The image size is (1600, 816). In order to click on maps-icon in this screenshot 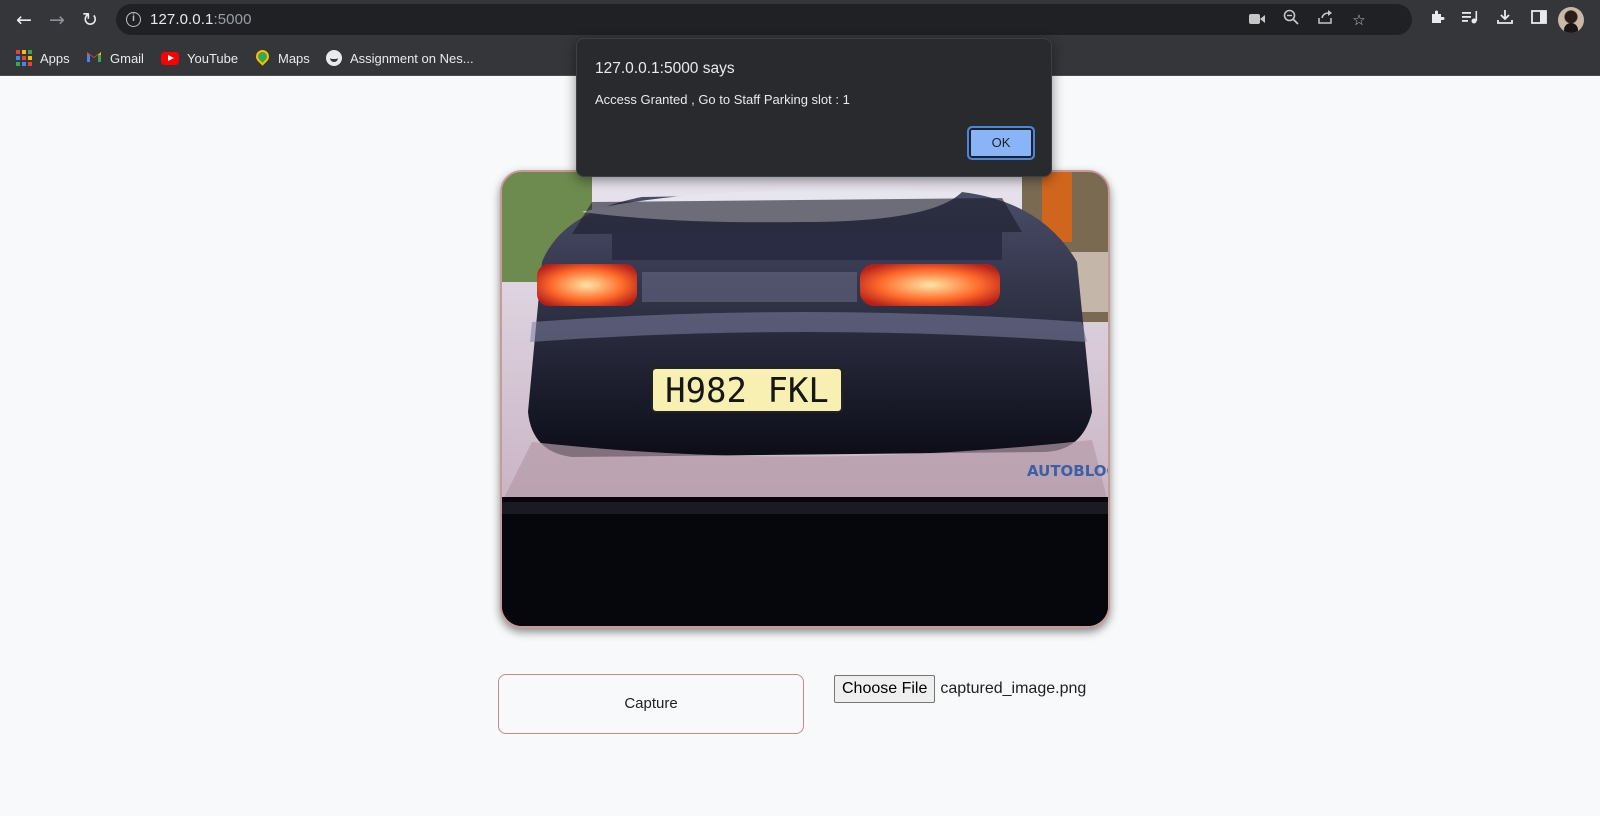, I will do `click(262, 56)`.